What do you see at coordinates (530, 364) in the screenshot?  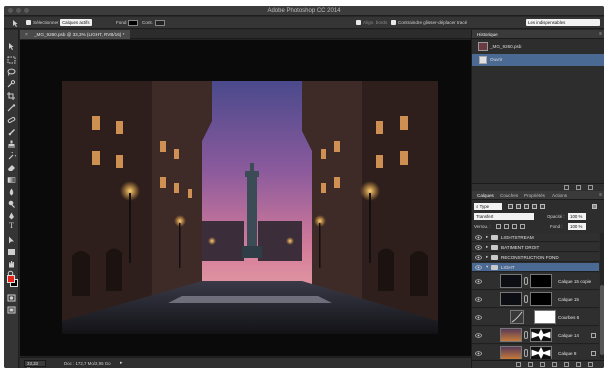 I see `layer-style-fx-icon` at bounding box center [530, 364].